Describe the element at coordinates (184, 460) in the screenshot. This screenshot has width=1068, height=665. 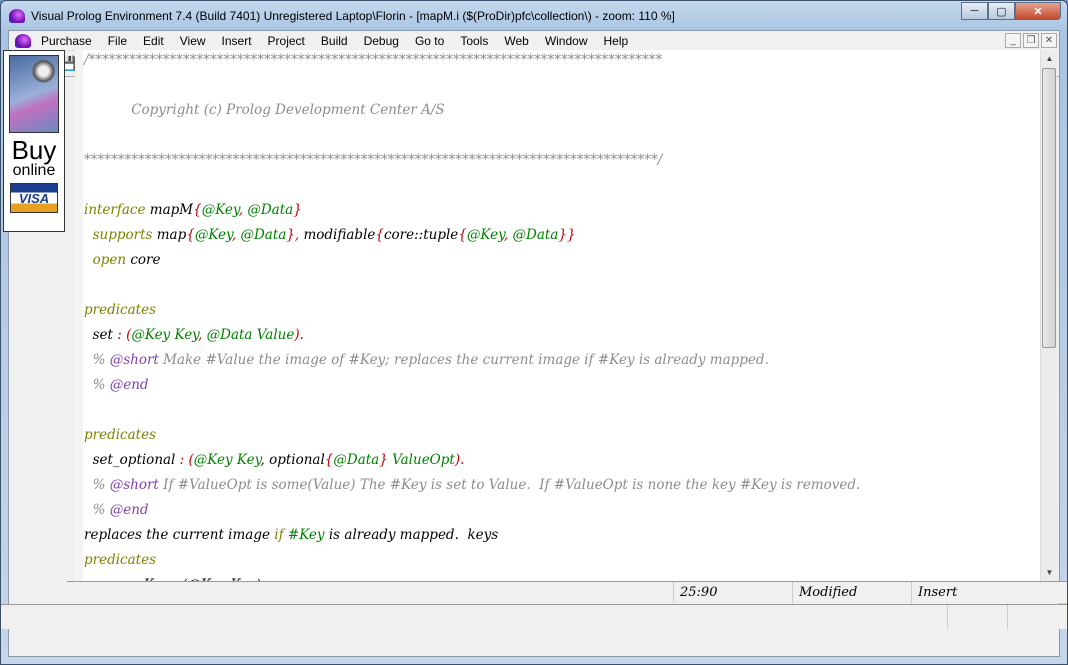
I see `code-token: : (` at that location.